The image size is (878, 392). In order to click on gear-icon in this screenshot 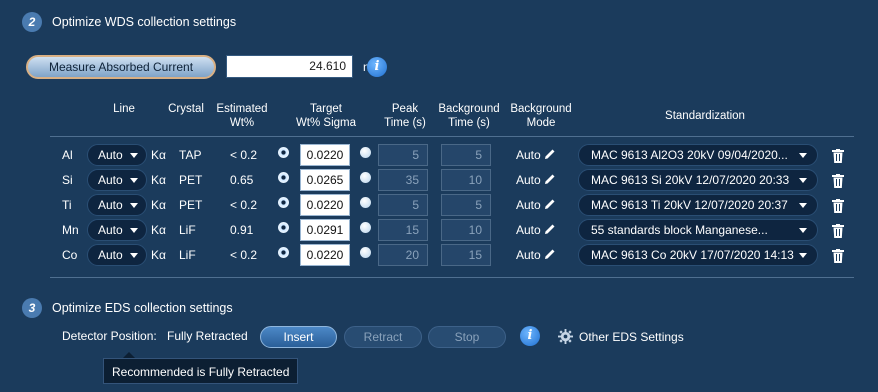, I will do `click(565, 336)`.